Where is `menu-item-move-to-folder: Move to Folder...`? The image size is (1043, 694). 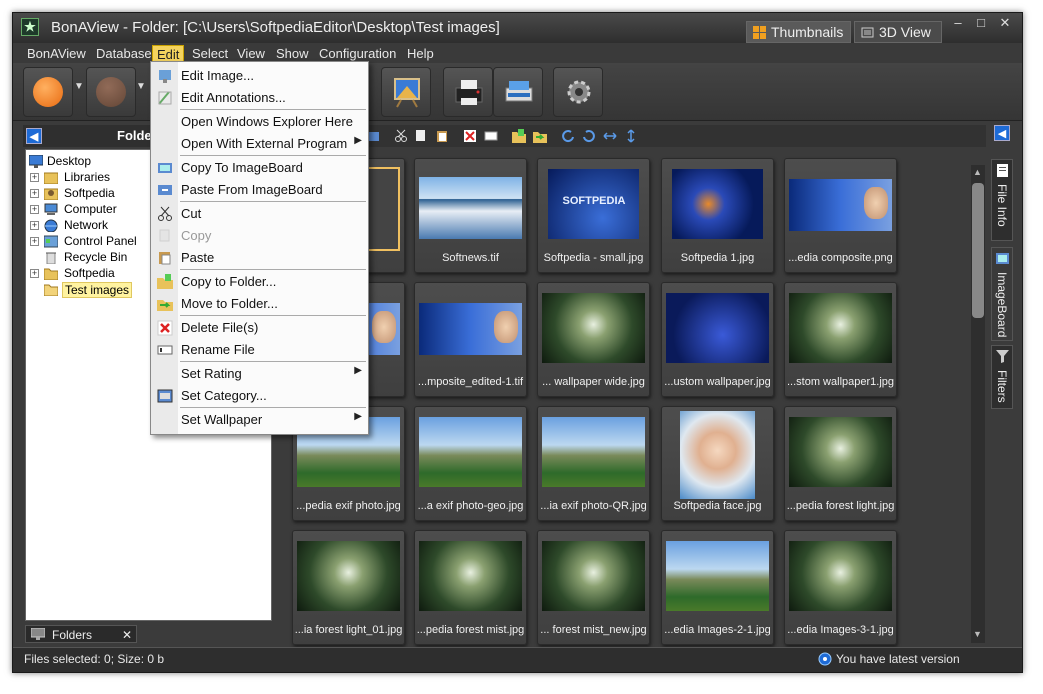
menu-item-move-to-folder: Move to Folder... is located at coordinates (259, 304).